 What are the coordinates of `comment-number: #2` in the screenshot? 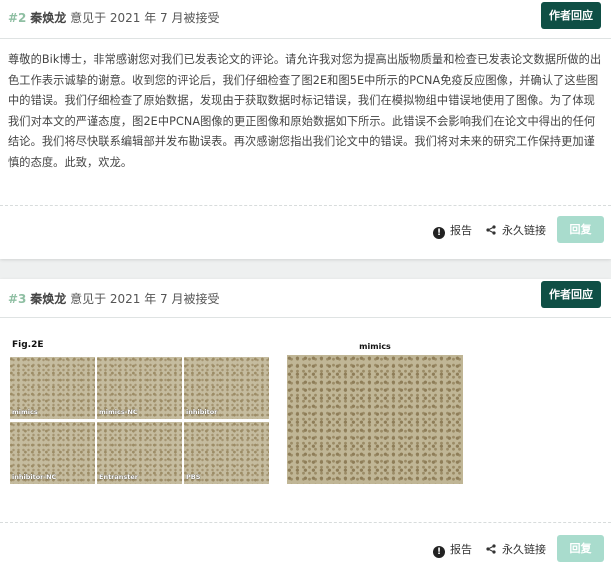 It's located at (17, 18).